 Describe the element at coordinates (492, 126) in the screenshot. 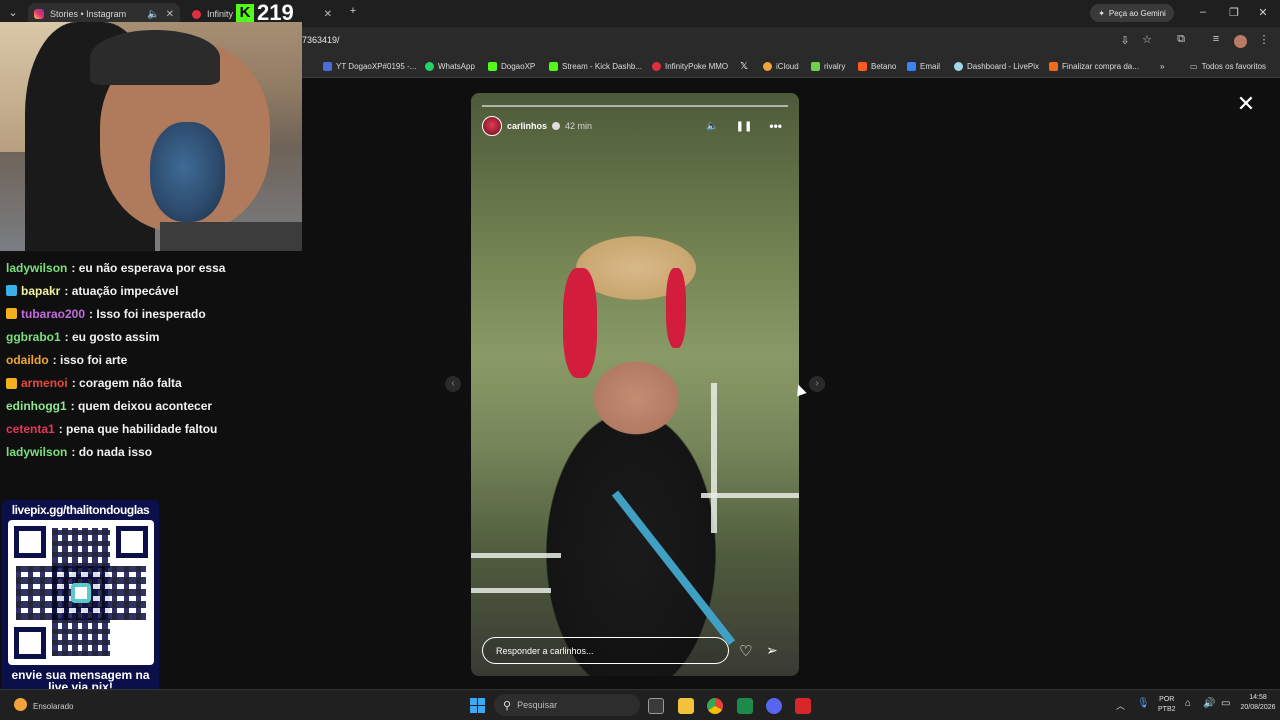

I see `story-avatar` at that location.